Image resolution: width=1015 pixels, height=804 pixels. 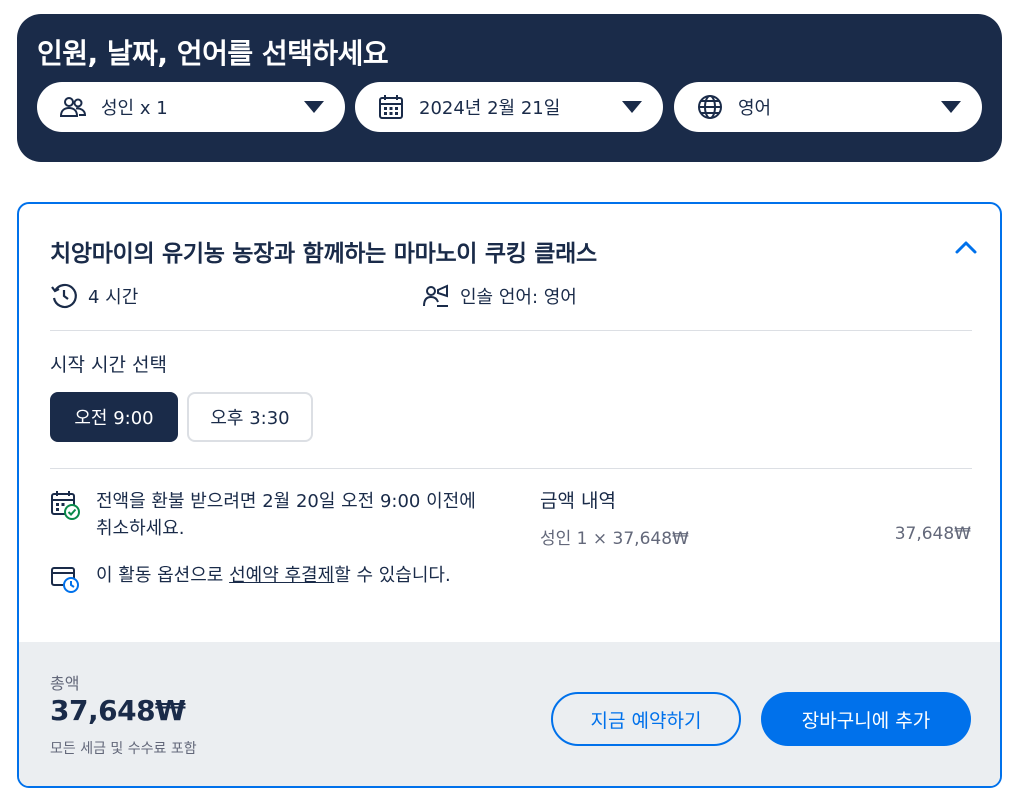 I want to click on price-breakdown-title: 금액 내역, so click(x=578, y=501).